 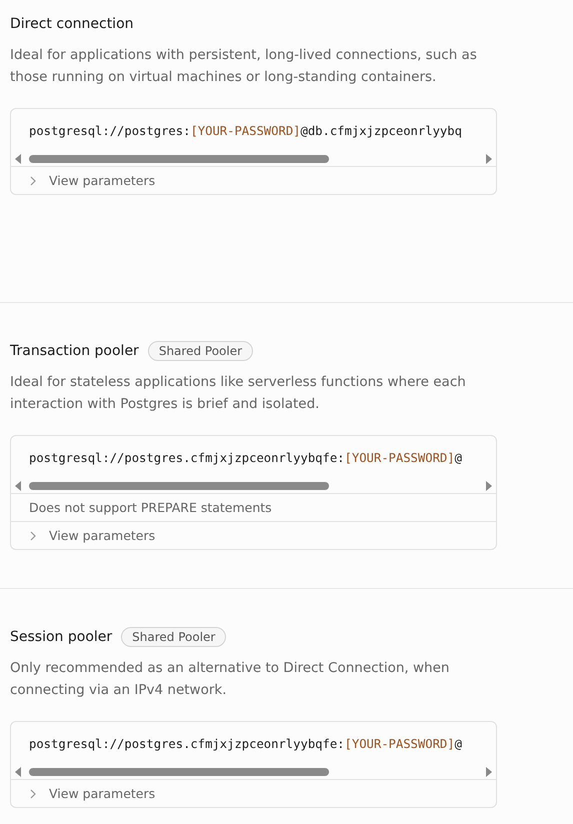 What do you see at coordinates (72, 24) in the screenshot?
I see `section-title: Direct connection` at bounding box center [72, 24].